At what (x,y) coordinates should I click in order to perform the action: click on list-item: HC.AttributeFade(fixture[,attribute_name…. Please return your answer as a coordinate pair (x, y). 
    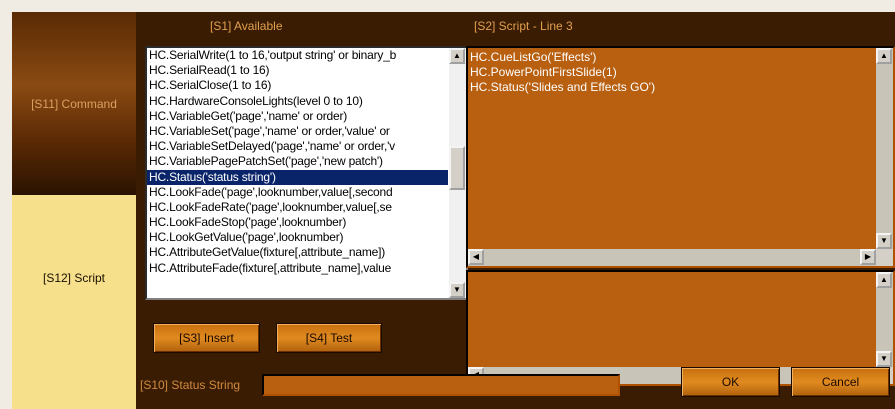
    Looking at the image, I should click on (297, 268).